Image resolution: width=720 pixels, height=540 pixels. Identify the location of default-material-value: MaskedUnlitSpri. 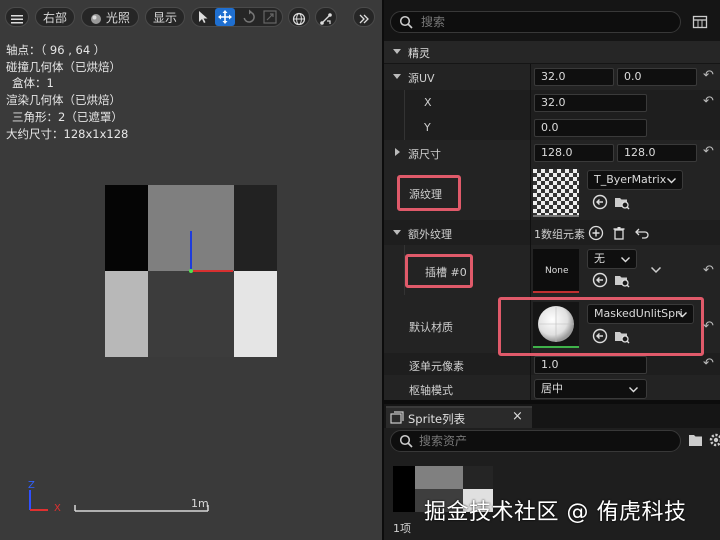
(638, 313).